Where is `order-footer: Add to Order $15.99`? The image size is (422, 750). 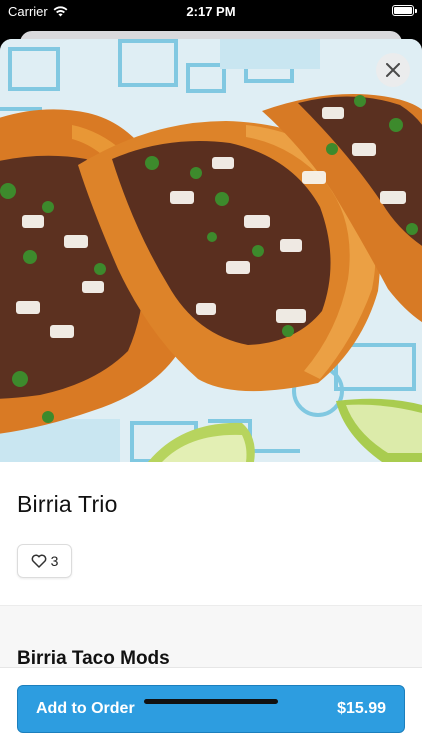
order-footer: Add to Order $15.99 is located at coordinates (211, 708).